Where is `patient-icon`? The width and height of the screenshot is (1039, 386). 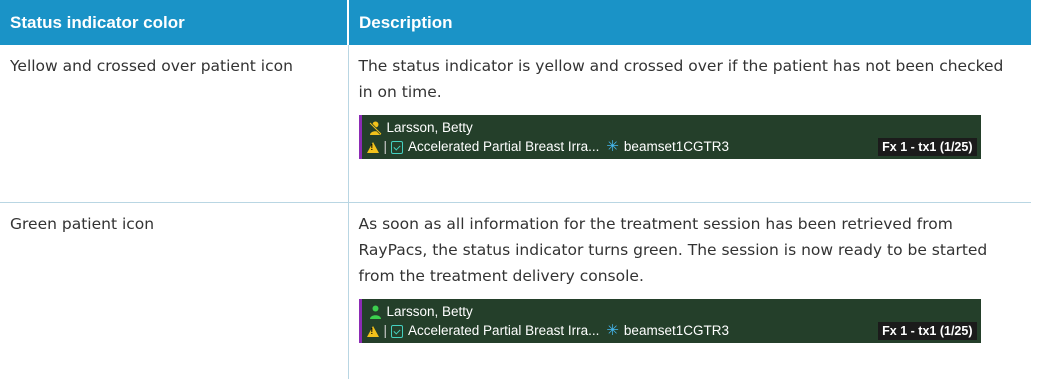
patient-icon is located at coordinates (375, 312).